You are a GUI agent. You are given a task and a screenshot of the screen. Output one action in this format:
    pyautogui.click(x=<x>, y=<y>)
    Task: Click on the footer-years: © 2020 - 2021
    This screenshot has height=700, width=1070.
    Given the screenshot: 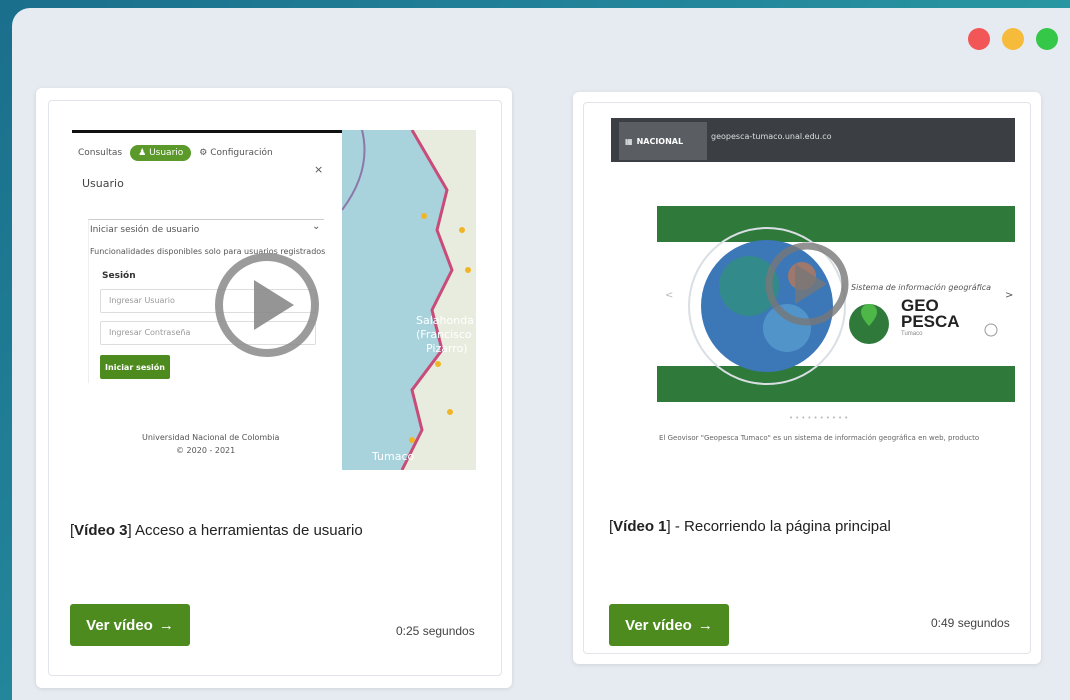 What is the action you would take?
    pyautogui.click(x=206, y=450)
    